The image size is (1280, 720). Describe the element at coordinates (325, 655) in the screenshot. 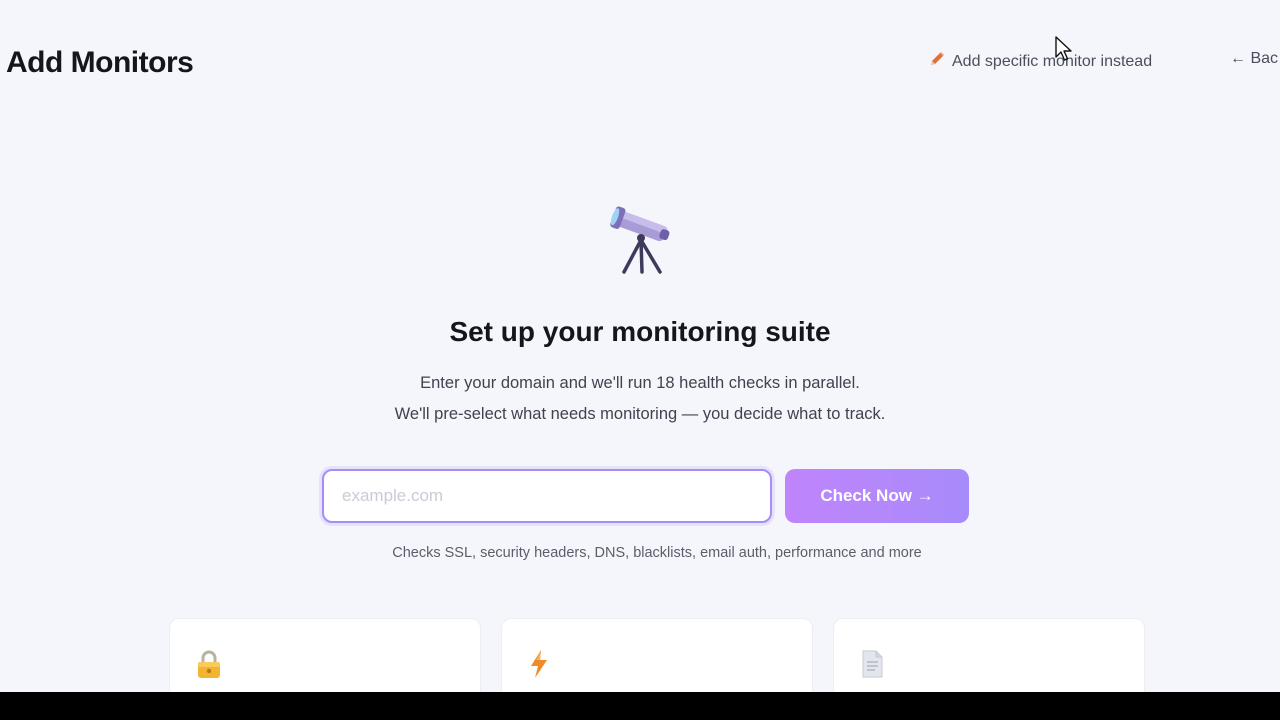

I see `feature-card-ssl` at that location.